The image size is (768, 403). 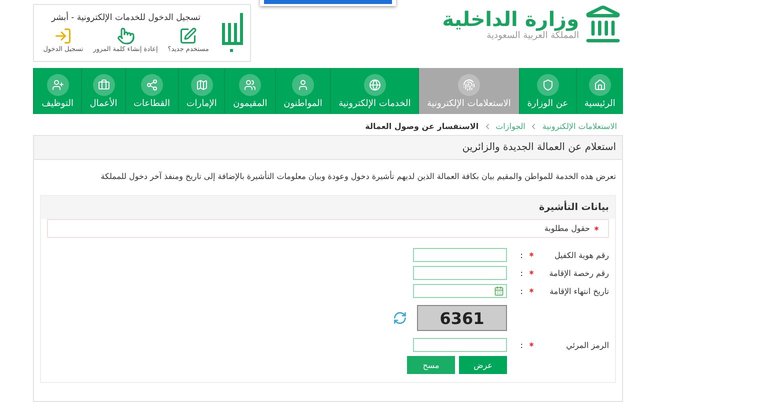 What do you see at coordinates (358, 176) in the screenshot?
I see `panel-description: تعرض هذه الخدمة للمواطن والمقيم بيان بكافة العمالة الذين لديهم تأشيرة دخول وعودة وبيان معلومات التأشيرة بالإضافة إلى تاريخ ومنفذ آخر دخول للمملكة` at bounding box center [358, 176].